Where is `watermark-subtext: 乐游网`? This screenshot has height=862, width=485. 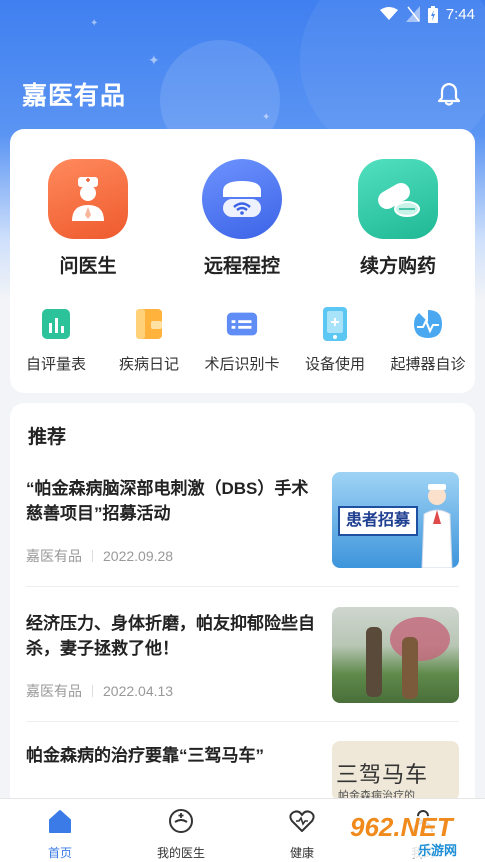
watermark-subtext: 乐游网 is located at coordinates (438, 850).